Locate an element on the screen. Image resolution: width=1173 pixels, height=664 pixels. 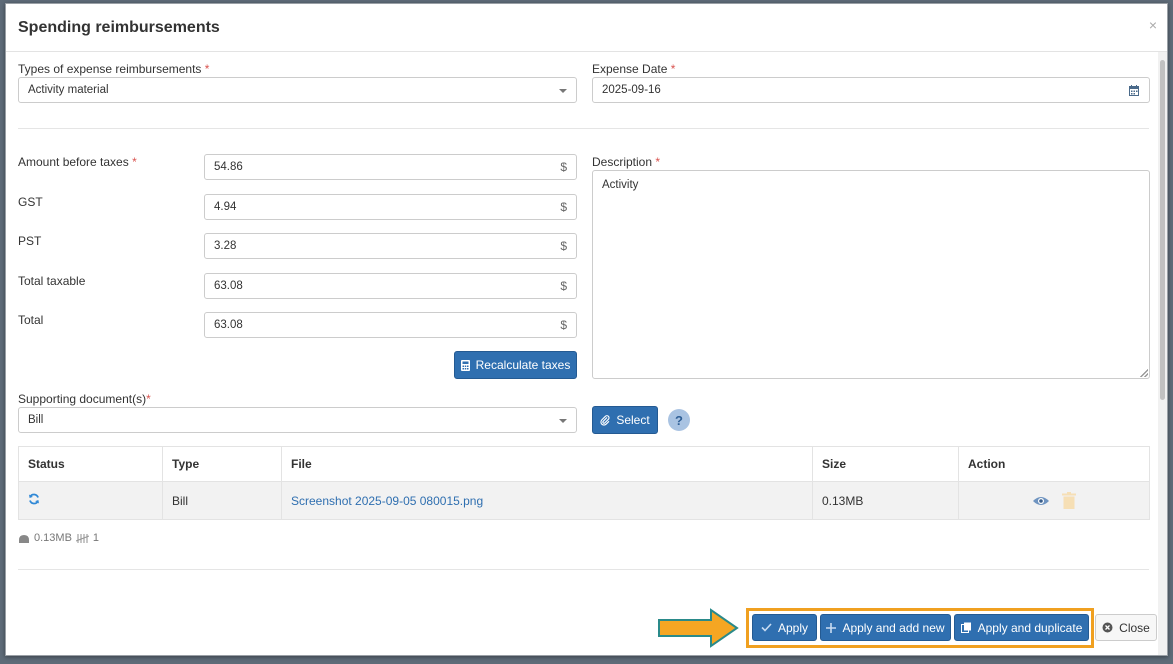
description-label: Description * is located at coordinates (626, 162).